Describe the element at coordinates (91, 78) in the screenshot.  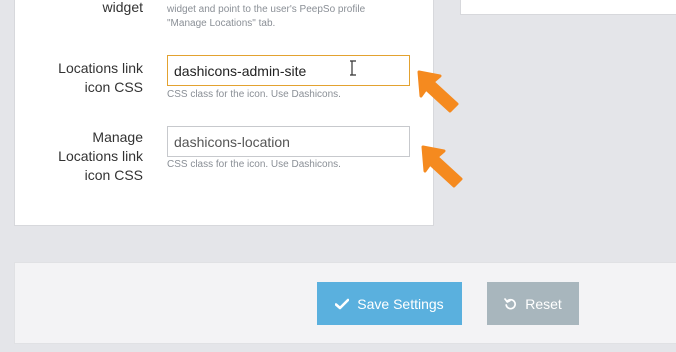
I see `locations-link-icon-label: Locations link icon CSS` at that location.